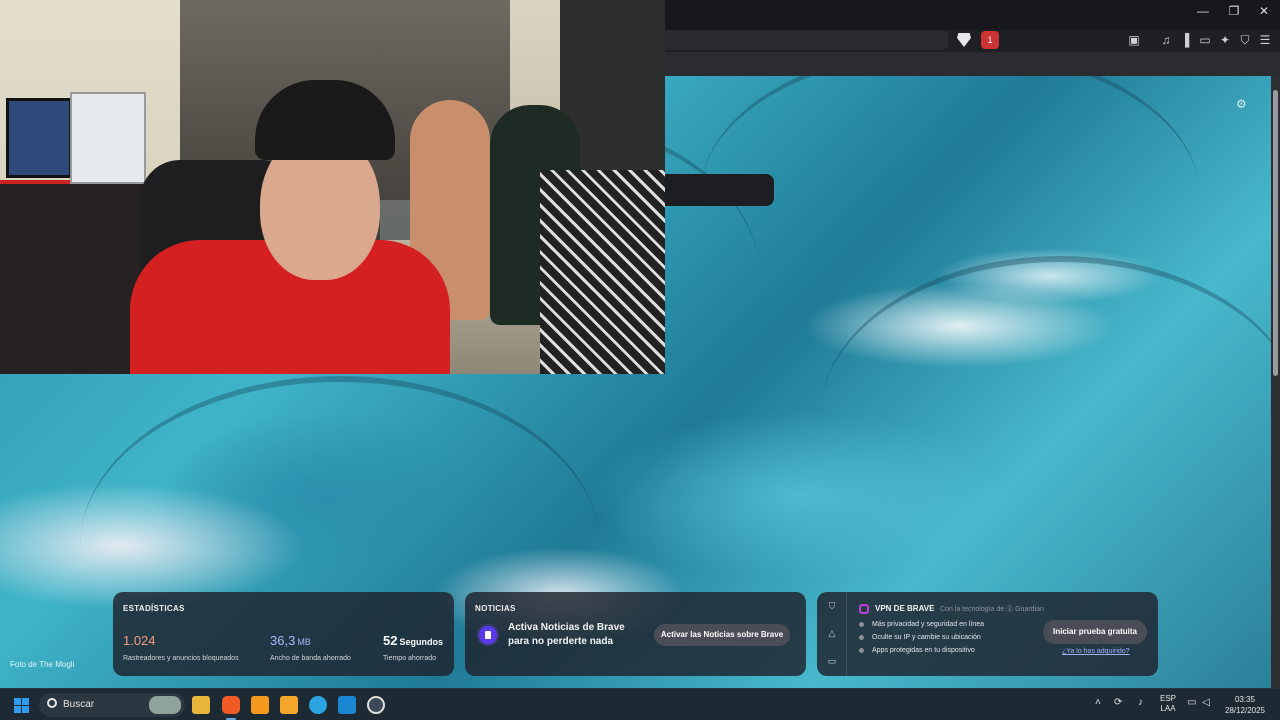  What do you see at coordinates (21, 705) in the screenshot?
I see `start-button` at bounding box center [21, 705].